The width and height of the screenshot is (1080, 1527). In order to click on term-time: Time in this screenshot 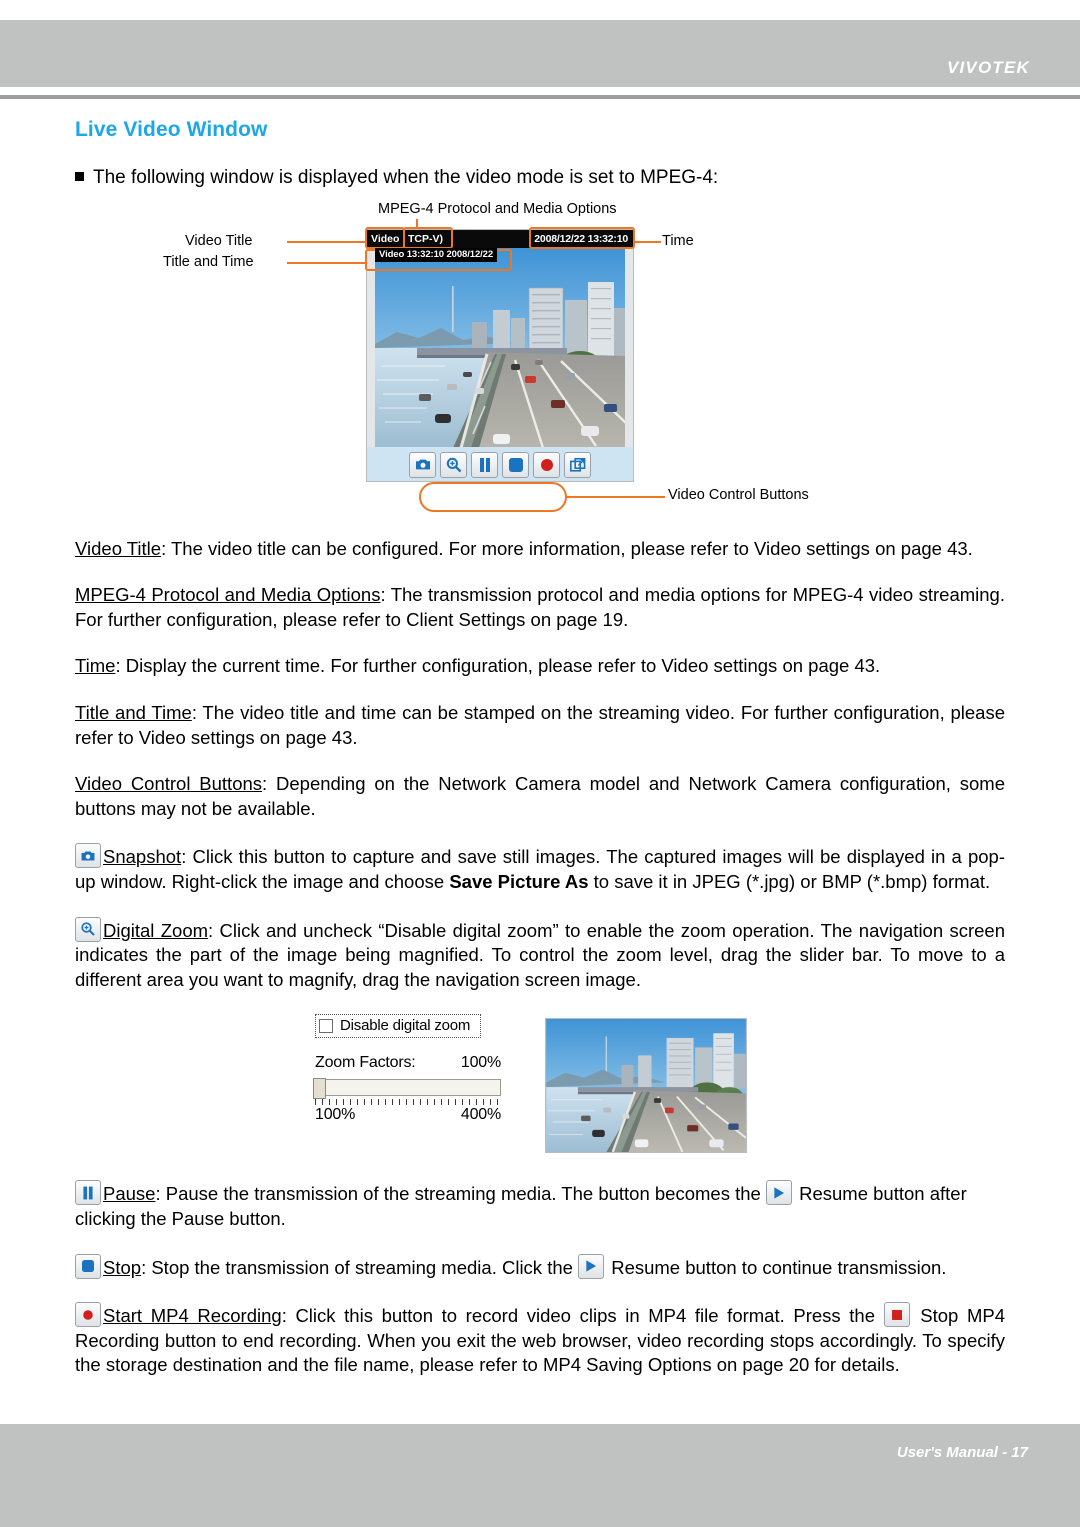, I will do `click(95, 666)`.